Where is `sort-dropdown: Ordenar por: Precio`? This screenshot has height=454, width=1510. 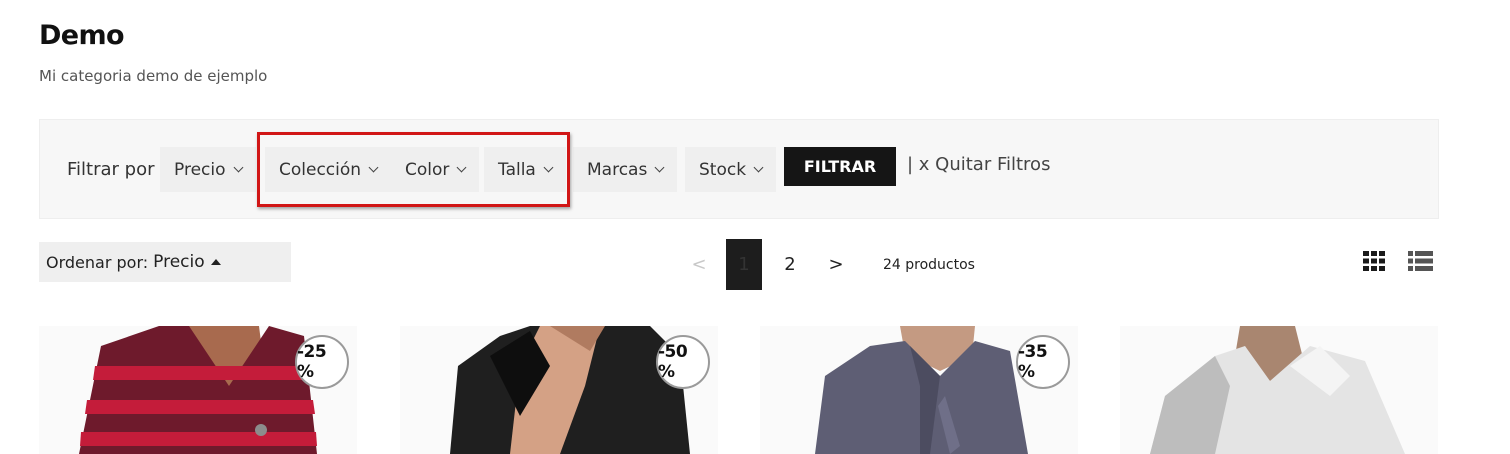 sort-dropdown: Ordenar por: Precio is located at coordinates (165, 262).